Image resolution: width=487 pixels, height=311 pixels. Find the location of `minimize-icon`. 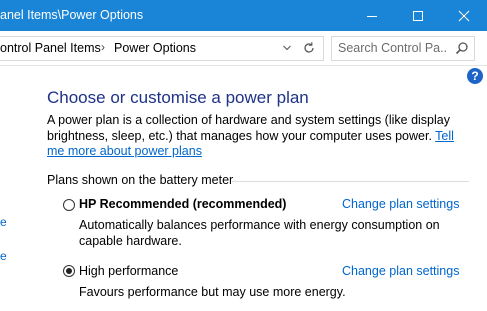

minimize-icon is located at coordinates (372, 16).